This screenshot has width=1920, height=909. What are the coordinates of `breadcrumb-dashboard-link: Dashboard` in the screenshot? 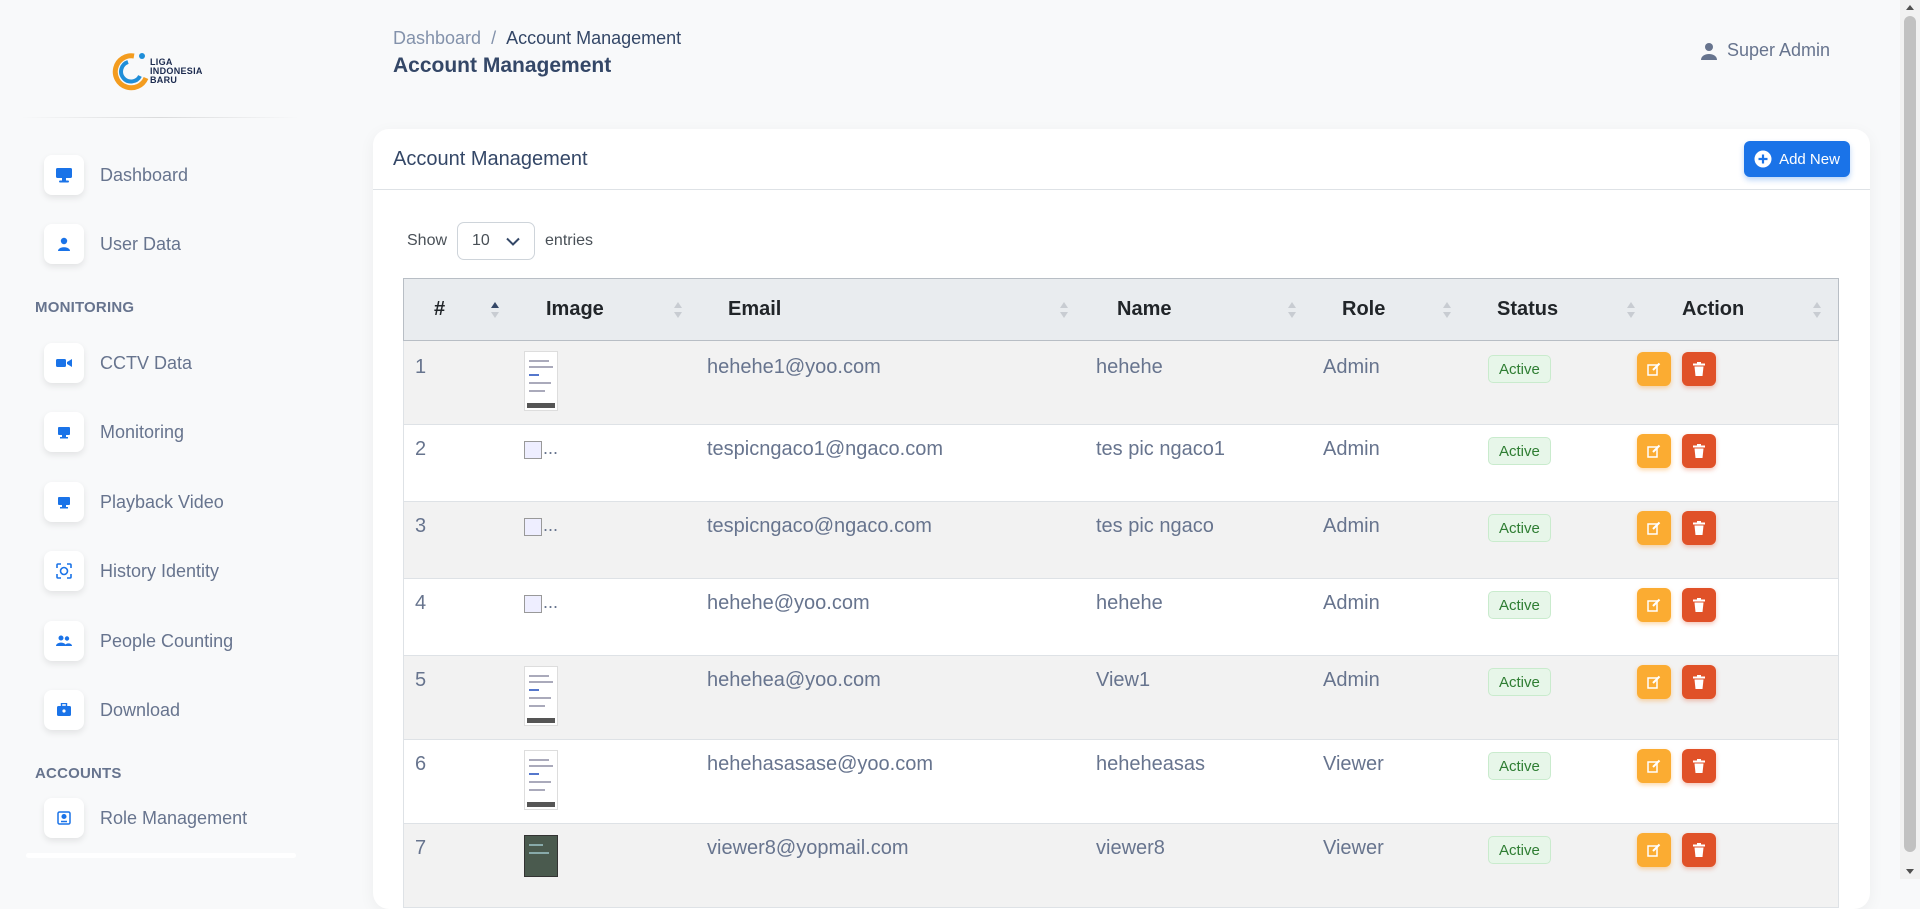 It's located at (437, 38).